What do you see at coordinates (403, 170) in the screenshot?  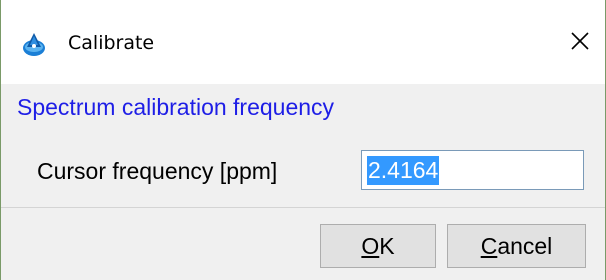 I see `cursor-frequency-value: 2.4164` at bounding box center [403, 170].